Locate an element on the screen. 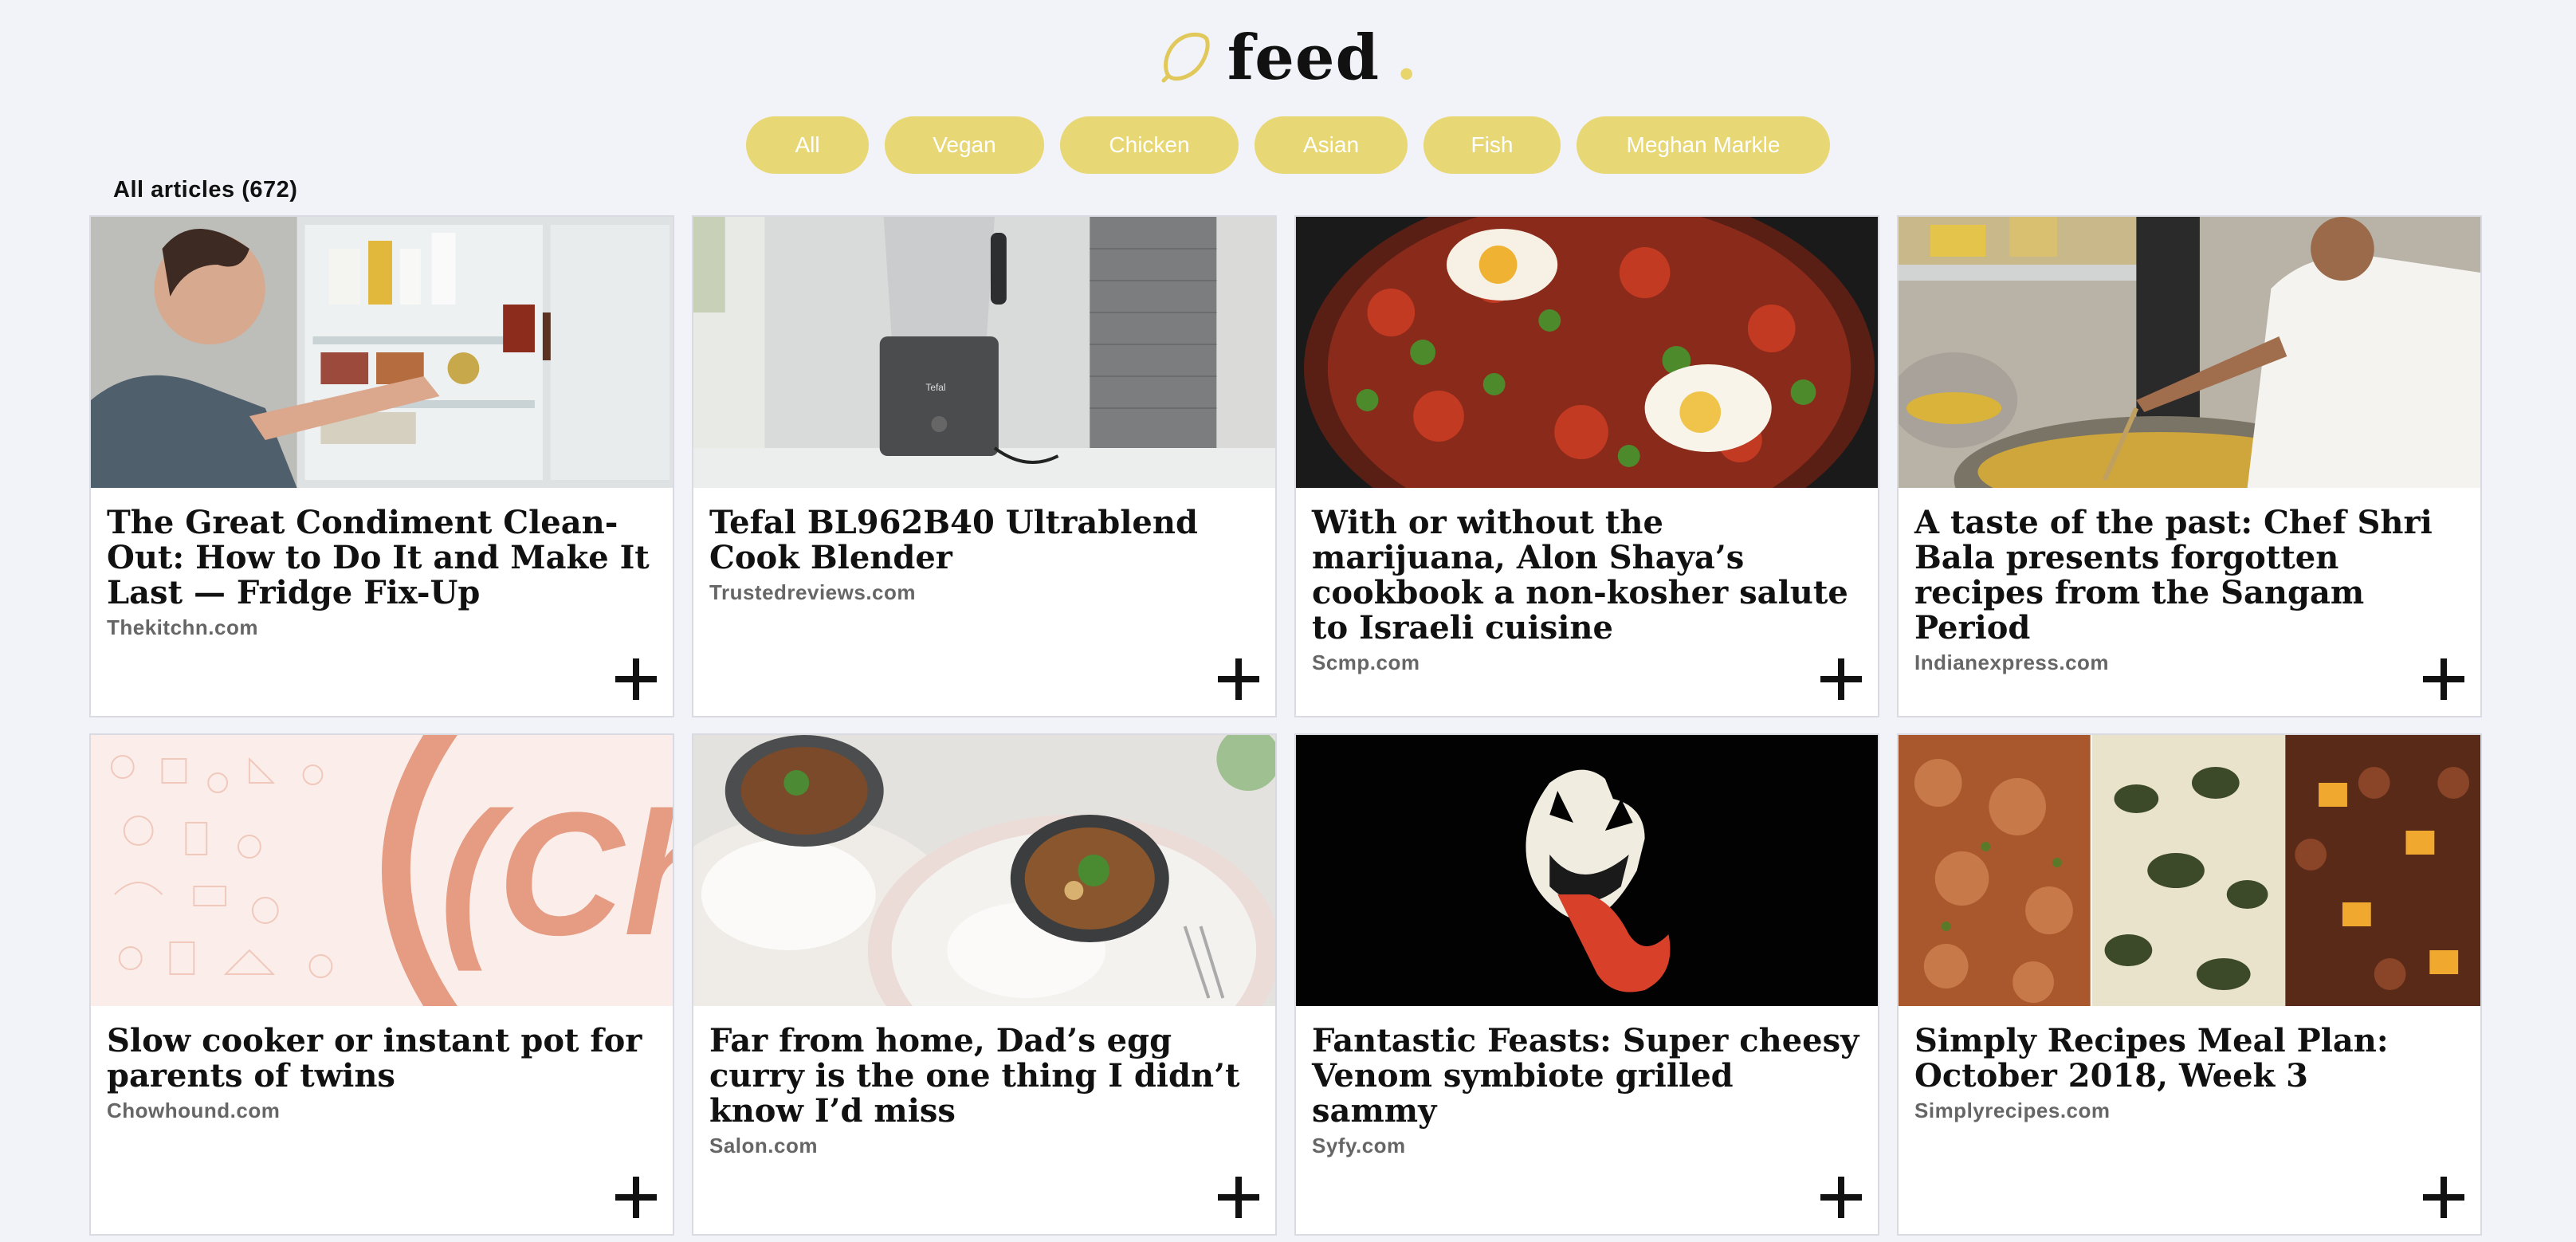 The image size is (2576, 1242). article-source: Chowhound.com is located at coordinates (194, 1110).